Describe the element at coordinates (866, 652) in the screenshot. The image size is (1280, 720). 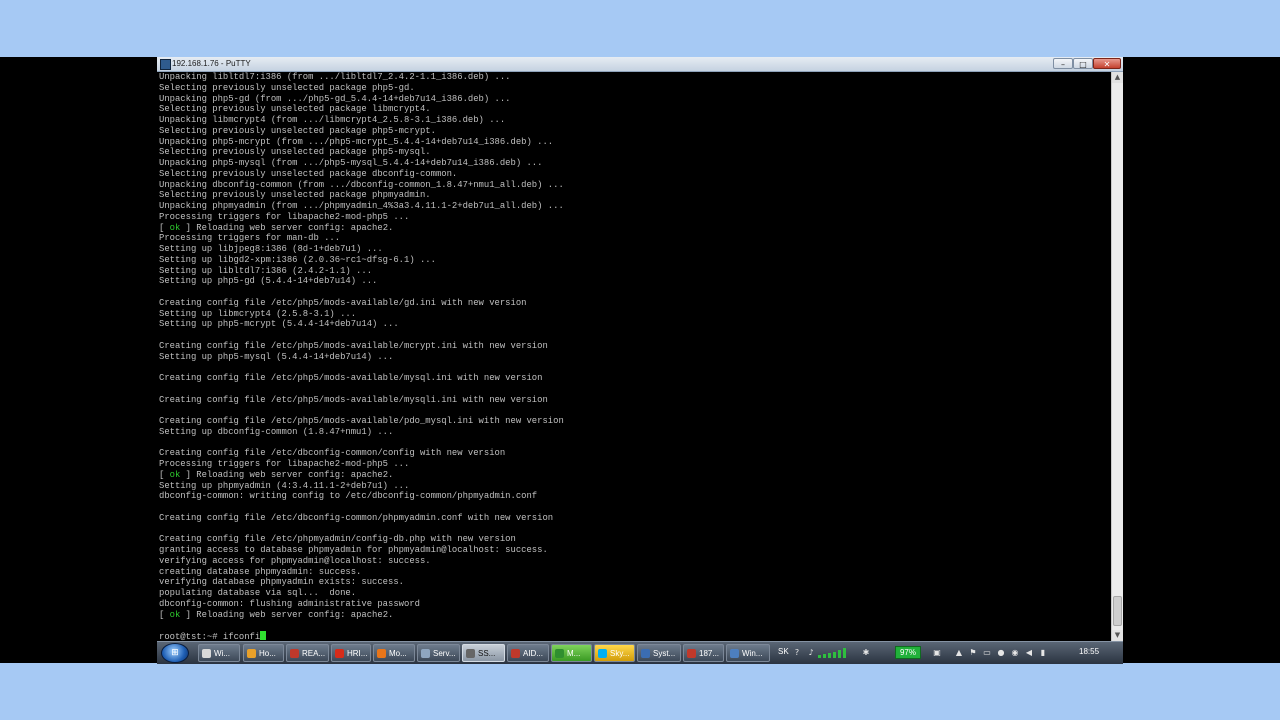
I see `wireless-icon: ✱` at that location.